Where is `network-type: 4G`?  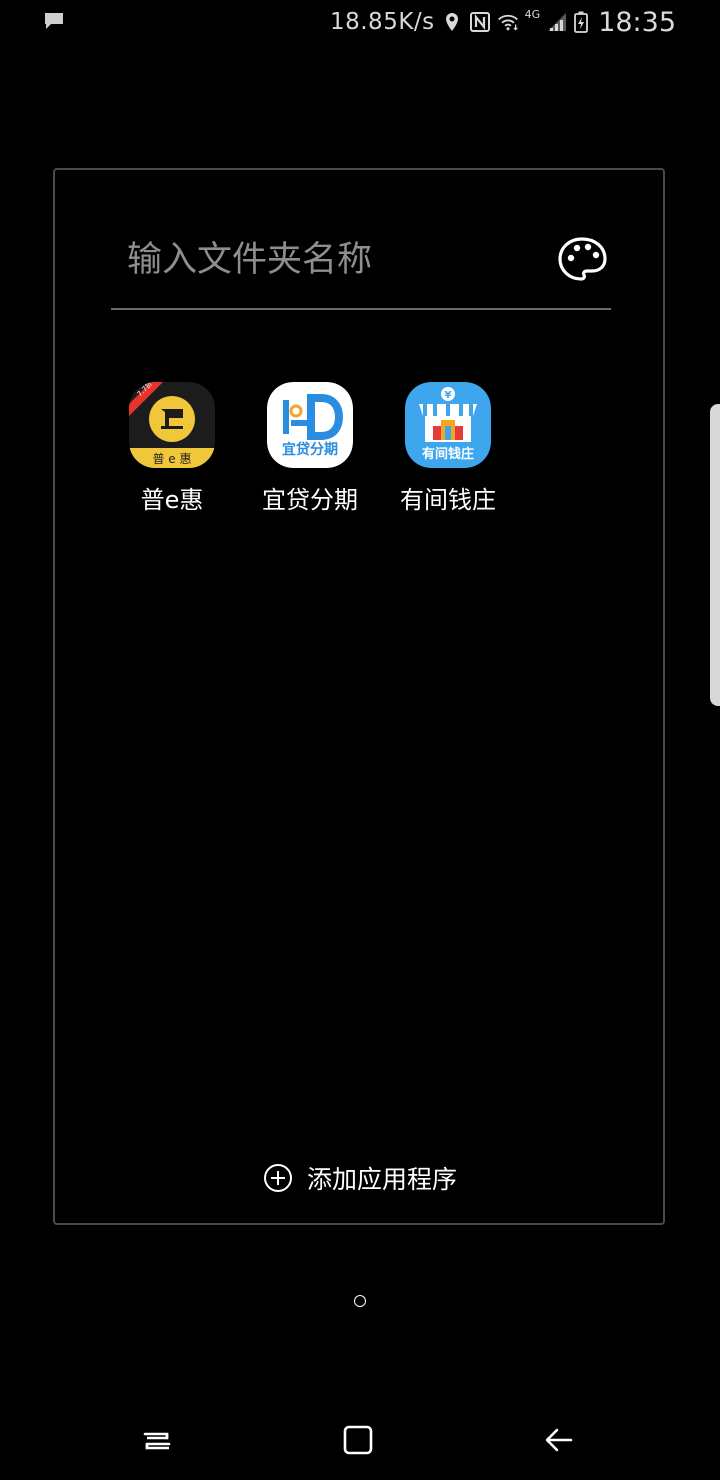
network-type: 4G is located at coordinates (532, 14).